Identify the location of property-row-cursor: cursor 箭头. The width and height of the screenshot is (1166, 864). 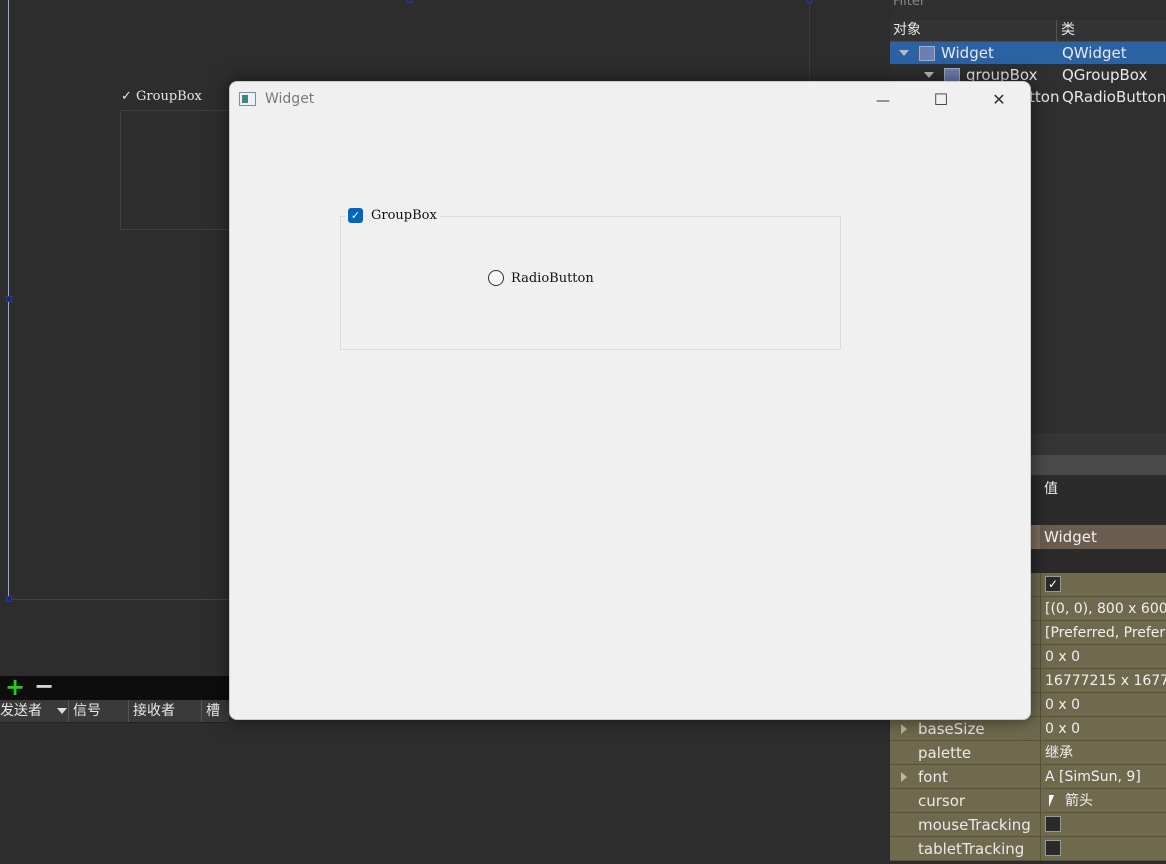
(1028, 801).